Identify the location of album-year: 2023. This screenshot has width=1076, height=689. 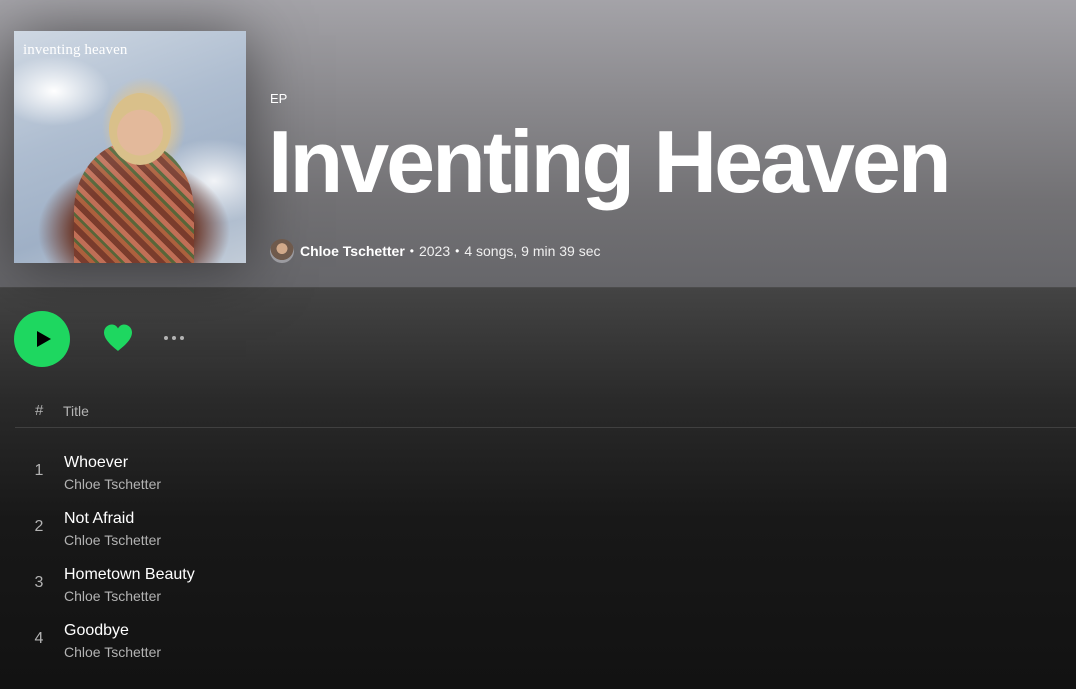
(434, 251).